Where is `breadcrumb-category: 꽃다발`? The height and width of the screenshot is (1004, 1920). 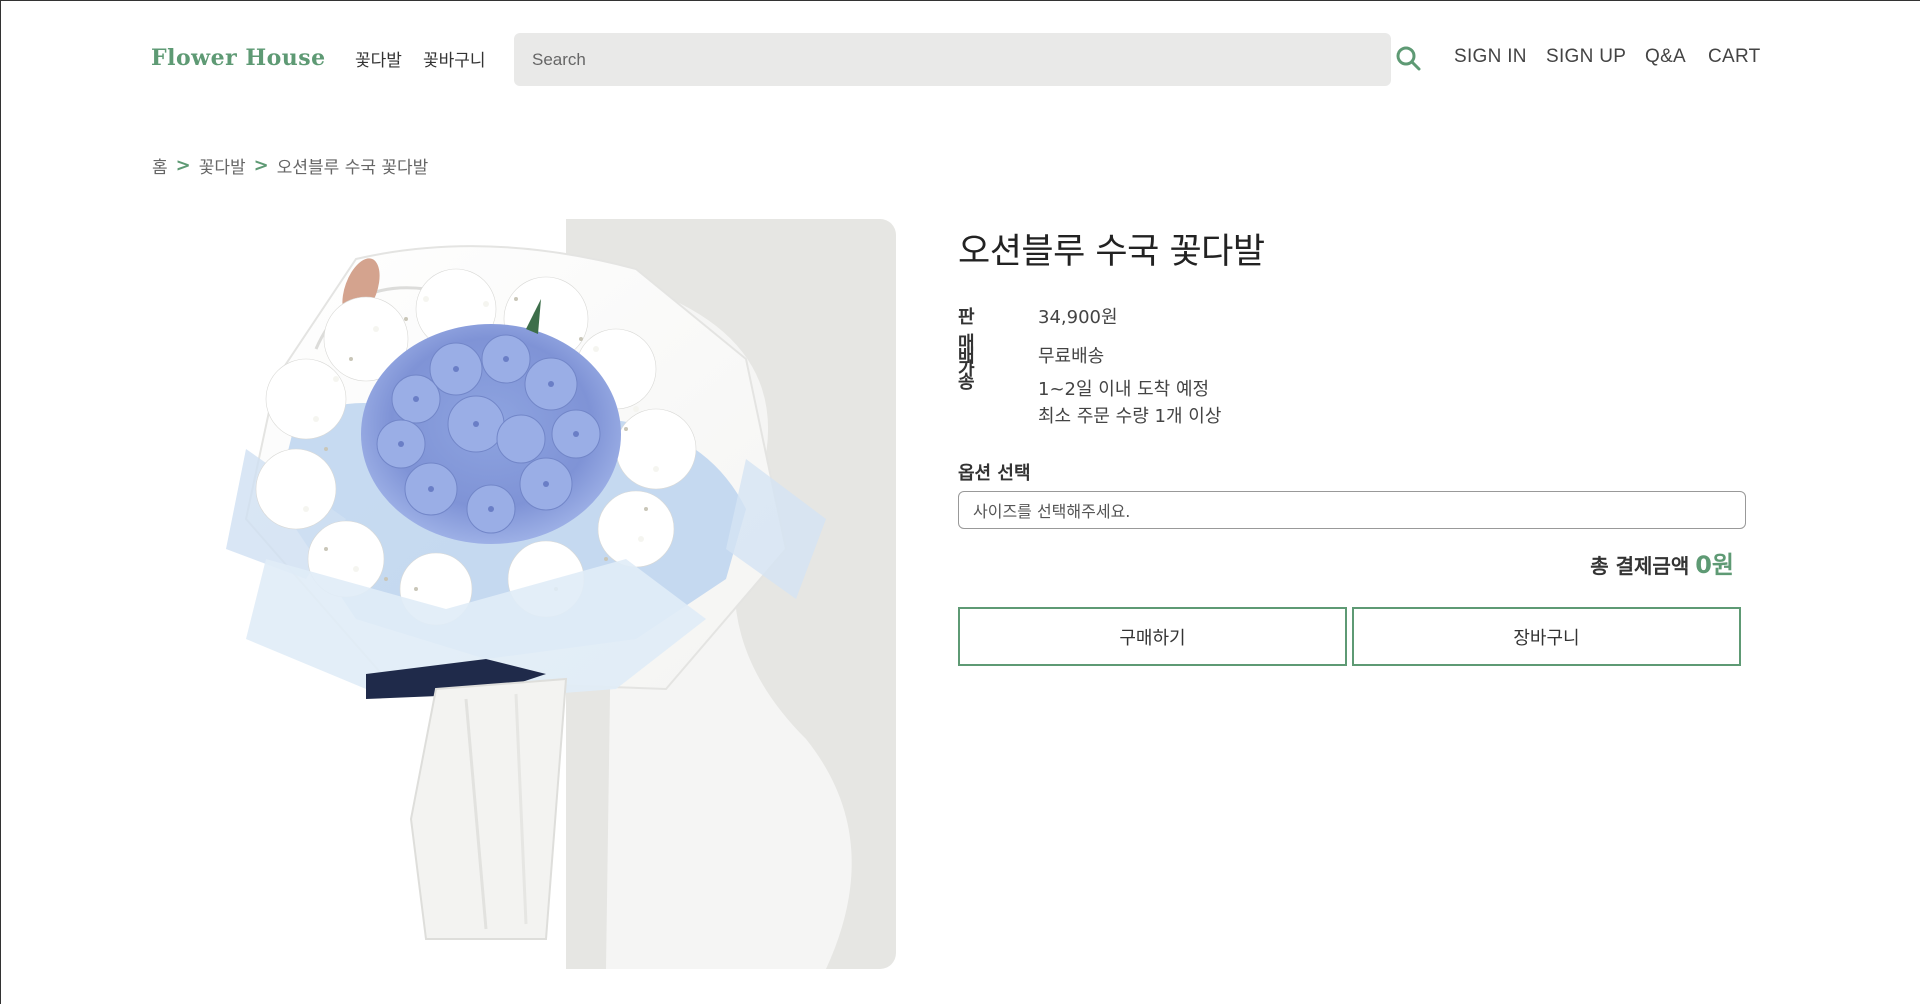
breadcrumb-category: 꽃다발 is located at coordinates (222, 165).